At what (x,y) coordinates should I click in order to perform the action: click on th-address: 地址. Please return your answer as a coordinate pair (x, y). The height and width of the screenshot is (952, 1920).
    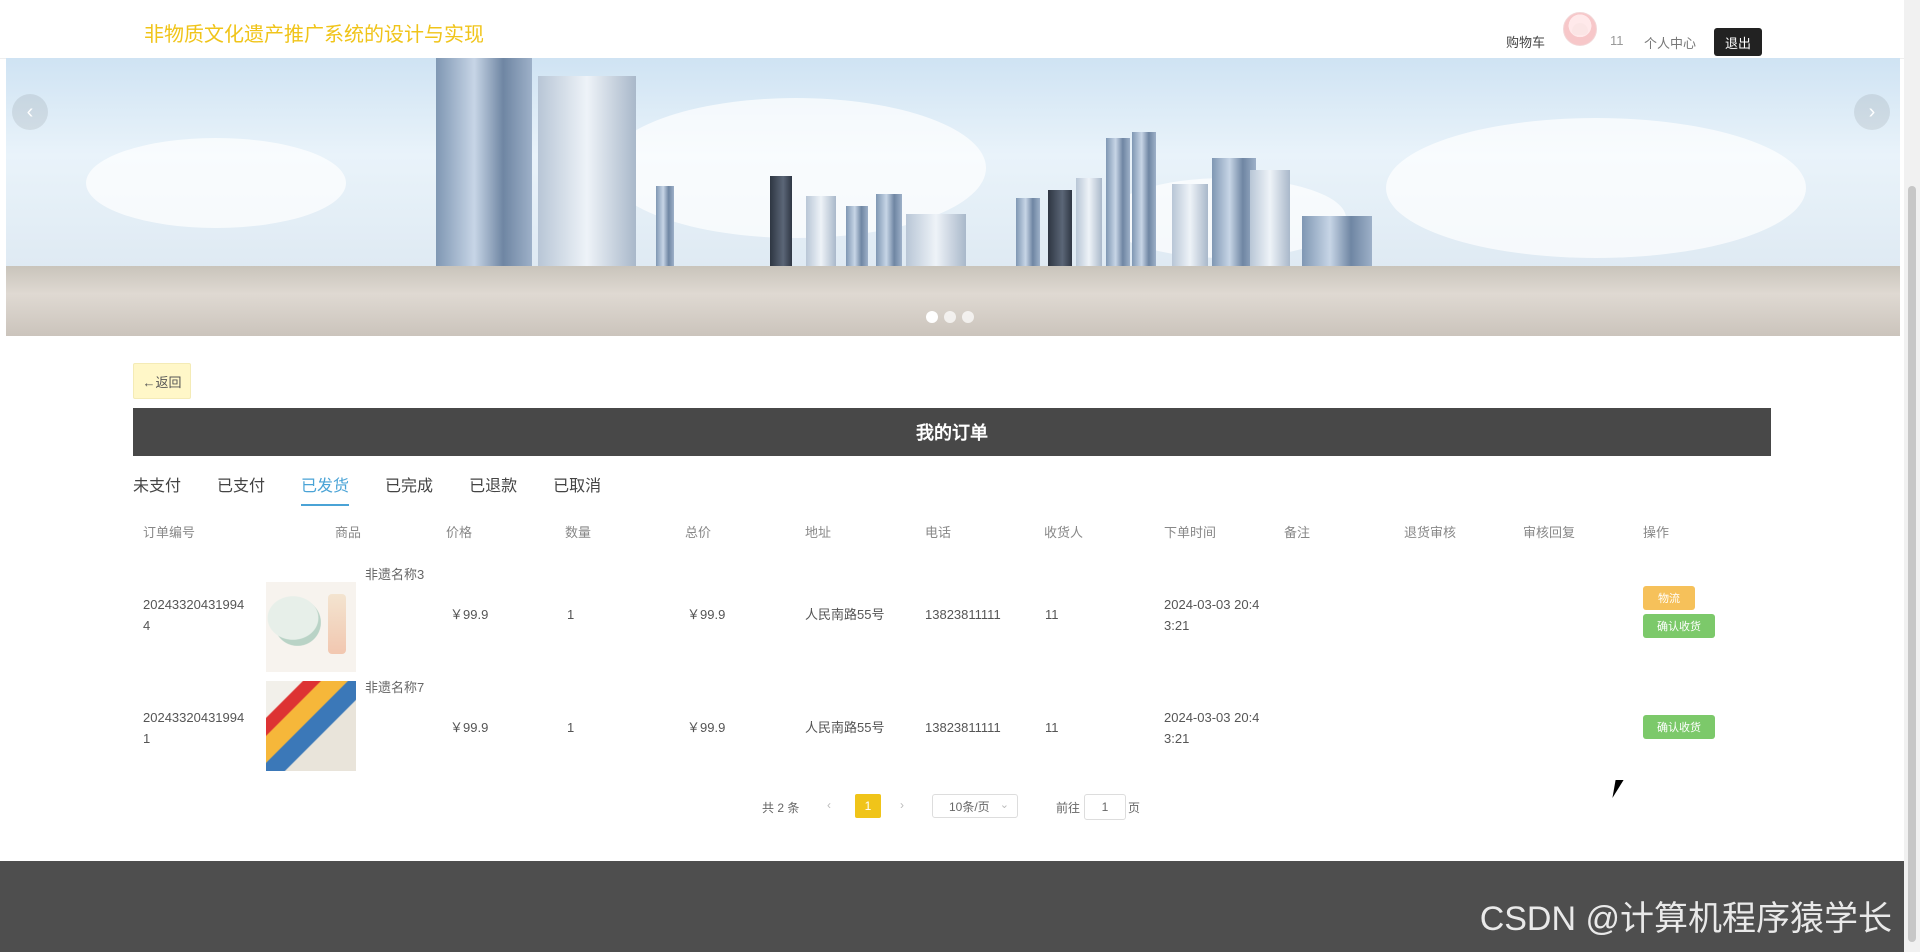
    Looking at the image, I should click on (818, 532).